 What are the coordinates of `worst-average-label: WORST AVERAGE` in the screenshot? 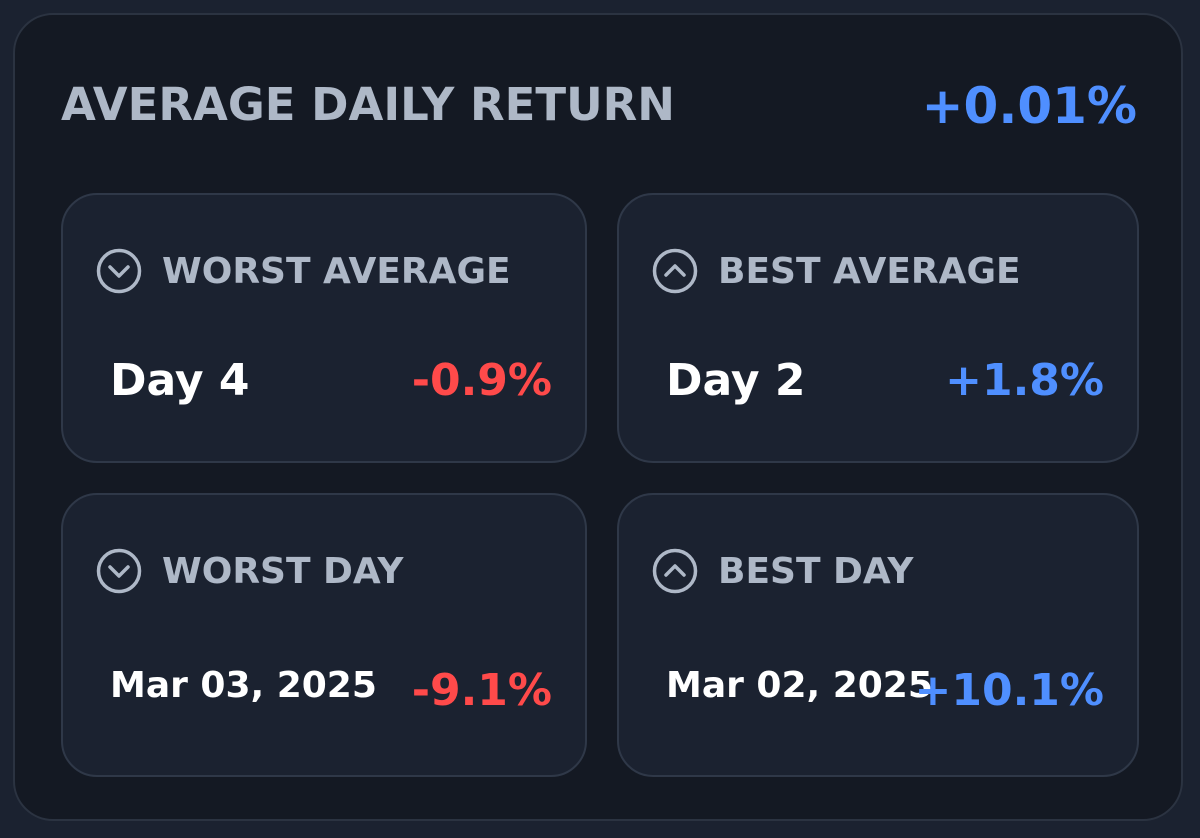 It's located at (336, 271).